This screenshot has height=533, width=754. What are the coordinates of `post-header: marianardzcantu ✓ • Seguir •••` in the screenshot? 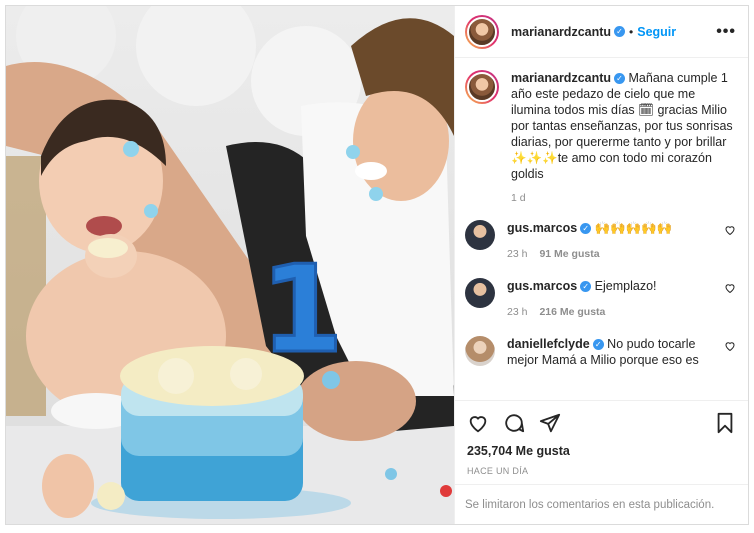 It's located at (601, 32).